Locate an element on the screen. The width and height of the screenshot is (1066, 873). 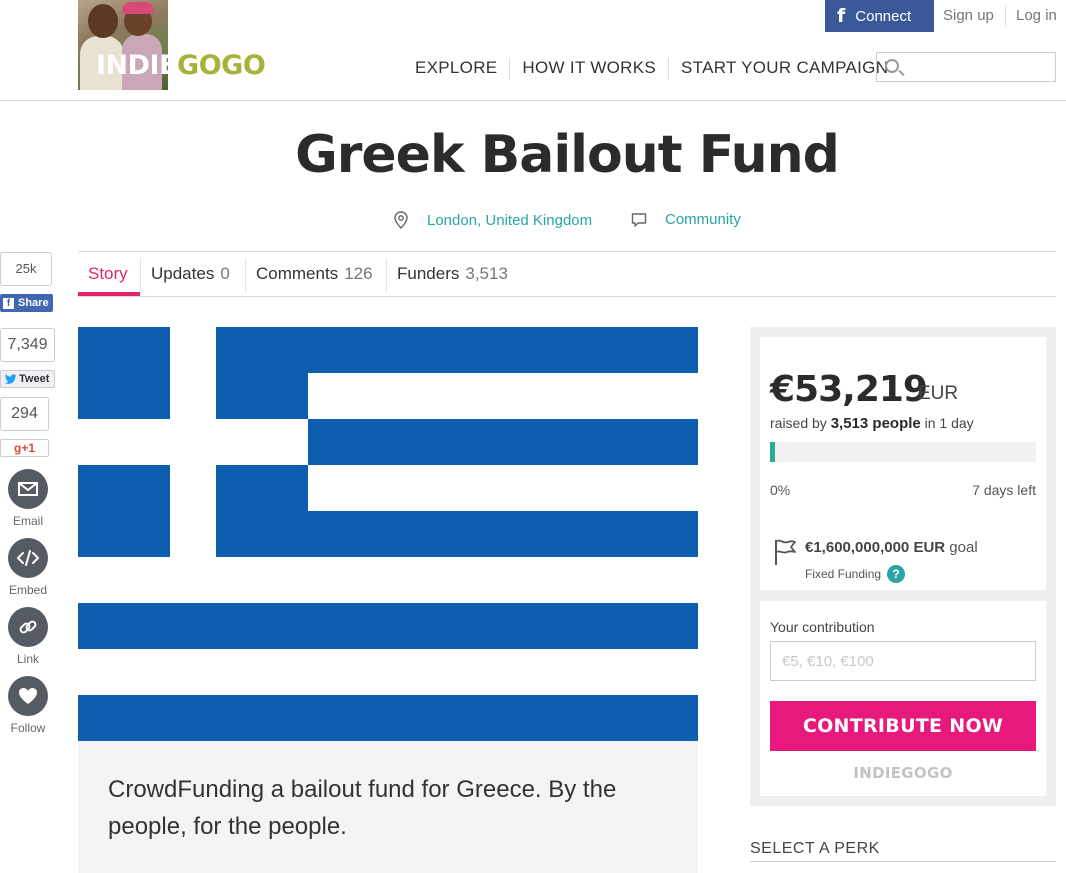
facebook-connect-button: f Connect is located at coordinates (879, 16).